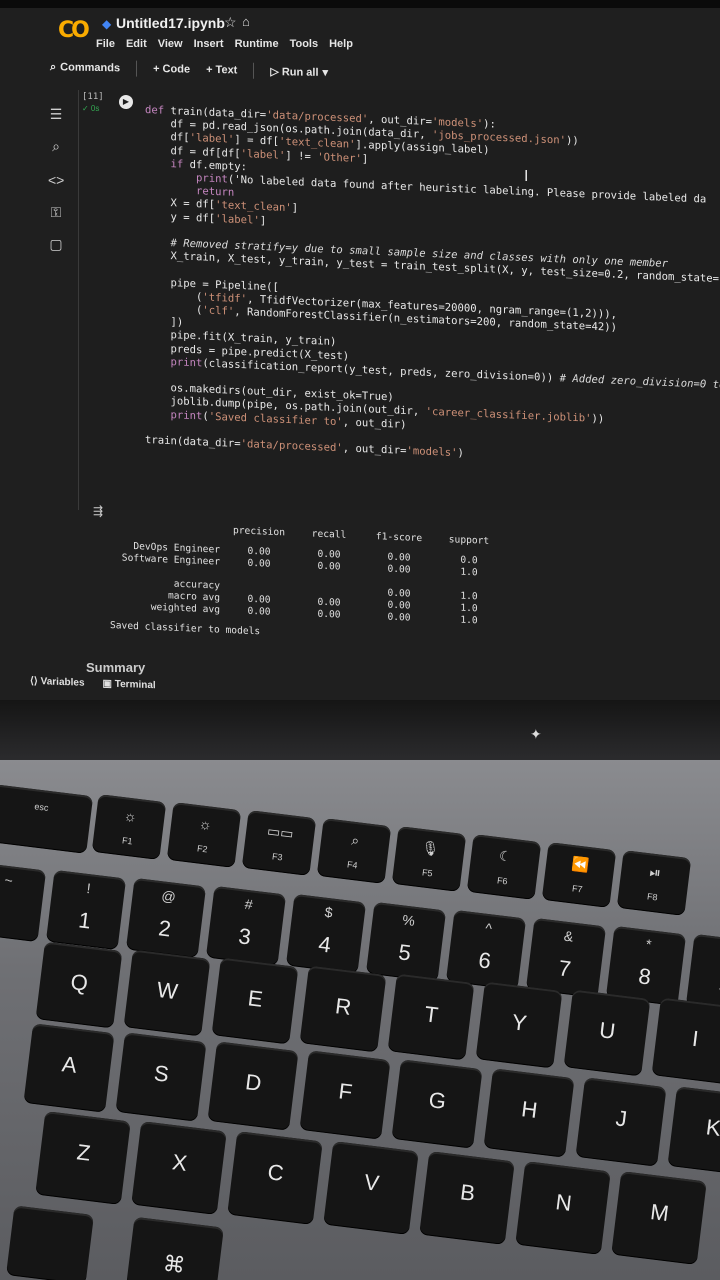 The image size is (720, 1280). I want to click on key-h: H, so click(529, 1113).